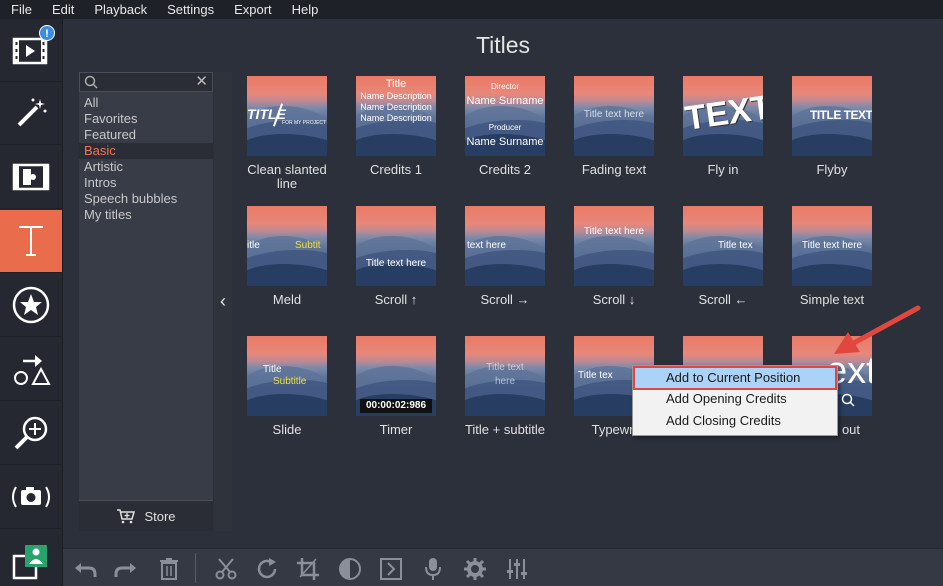  I want to click on transition-button, so click(391, 569).